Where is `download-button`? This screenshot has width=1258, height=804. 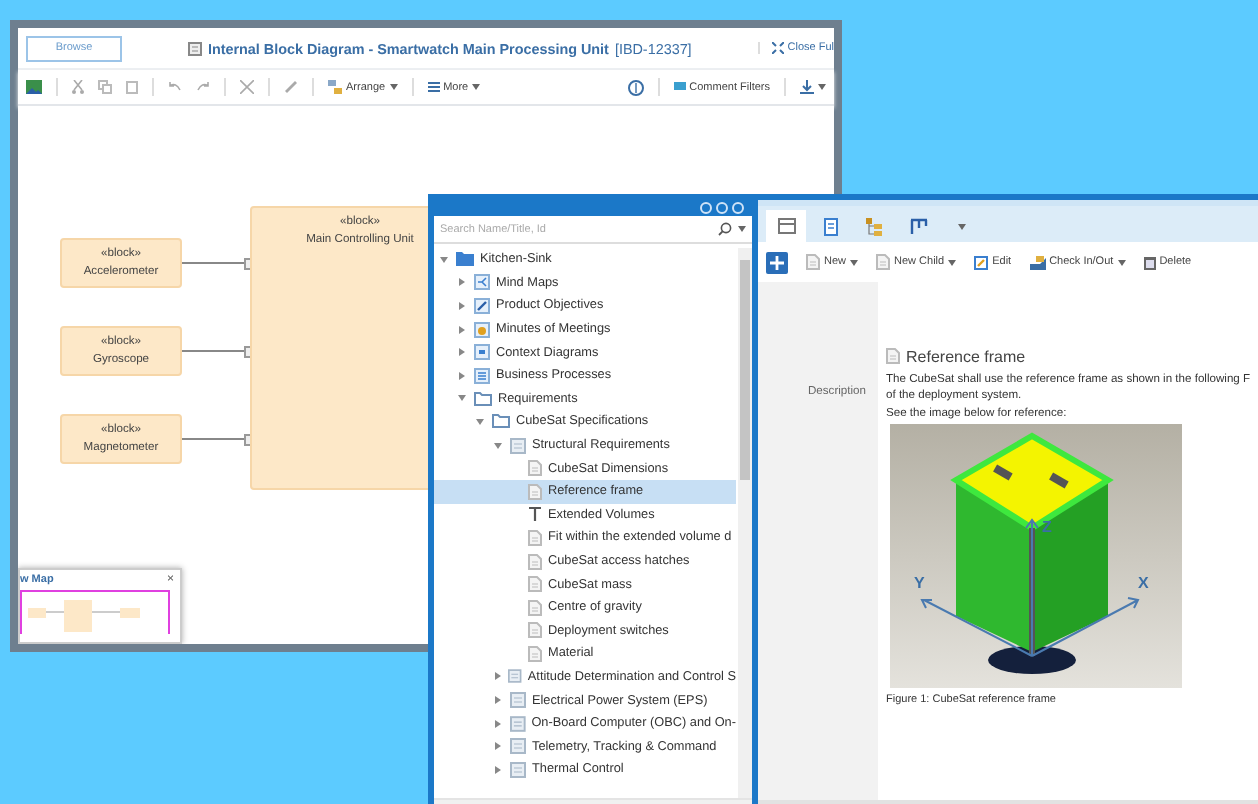
download-button is located at coordinates (813, 87).